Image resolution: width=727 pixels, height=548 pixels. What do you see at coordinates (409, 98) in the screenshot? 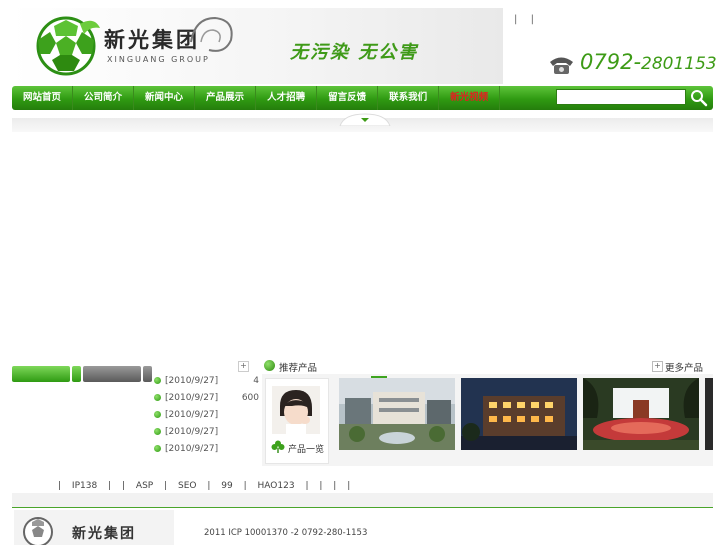
I see `nav-item-contact: 联系我们` at bounding box center [409, 98].